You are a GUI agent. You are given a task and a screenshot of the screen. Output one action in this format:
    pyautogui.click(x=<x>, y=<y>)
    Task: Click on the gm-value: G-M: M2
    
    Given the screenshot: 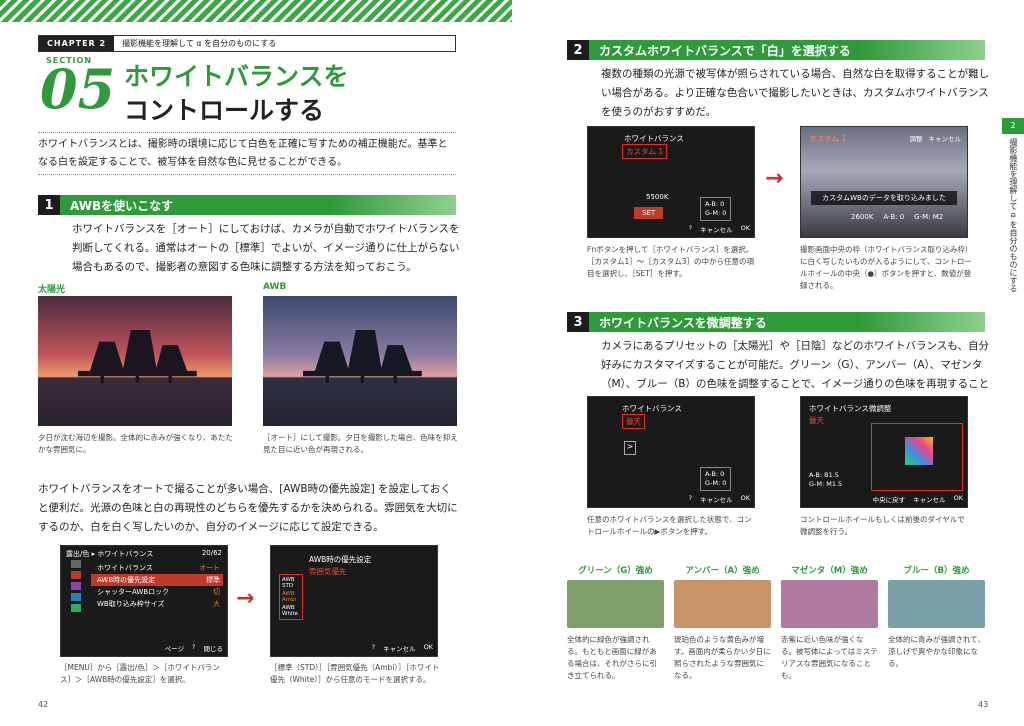 What is the action you would take?
    pyautogui.click(x=929, y=217)
    